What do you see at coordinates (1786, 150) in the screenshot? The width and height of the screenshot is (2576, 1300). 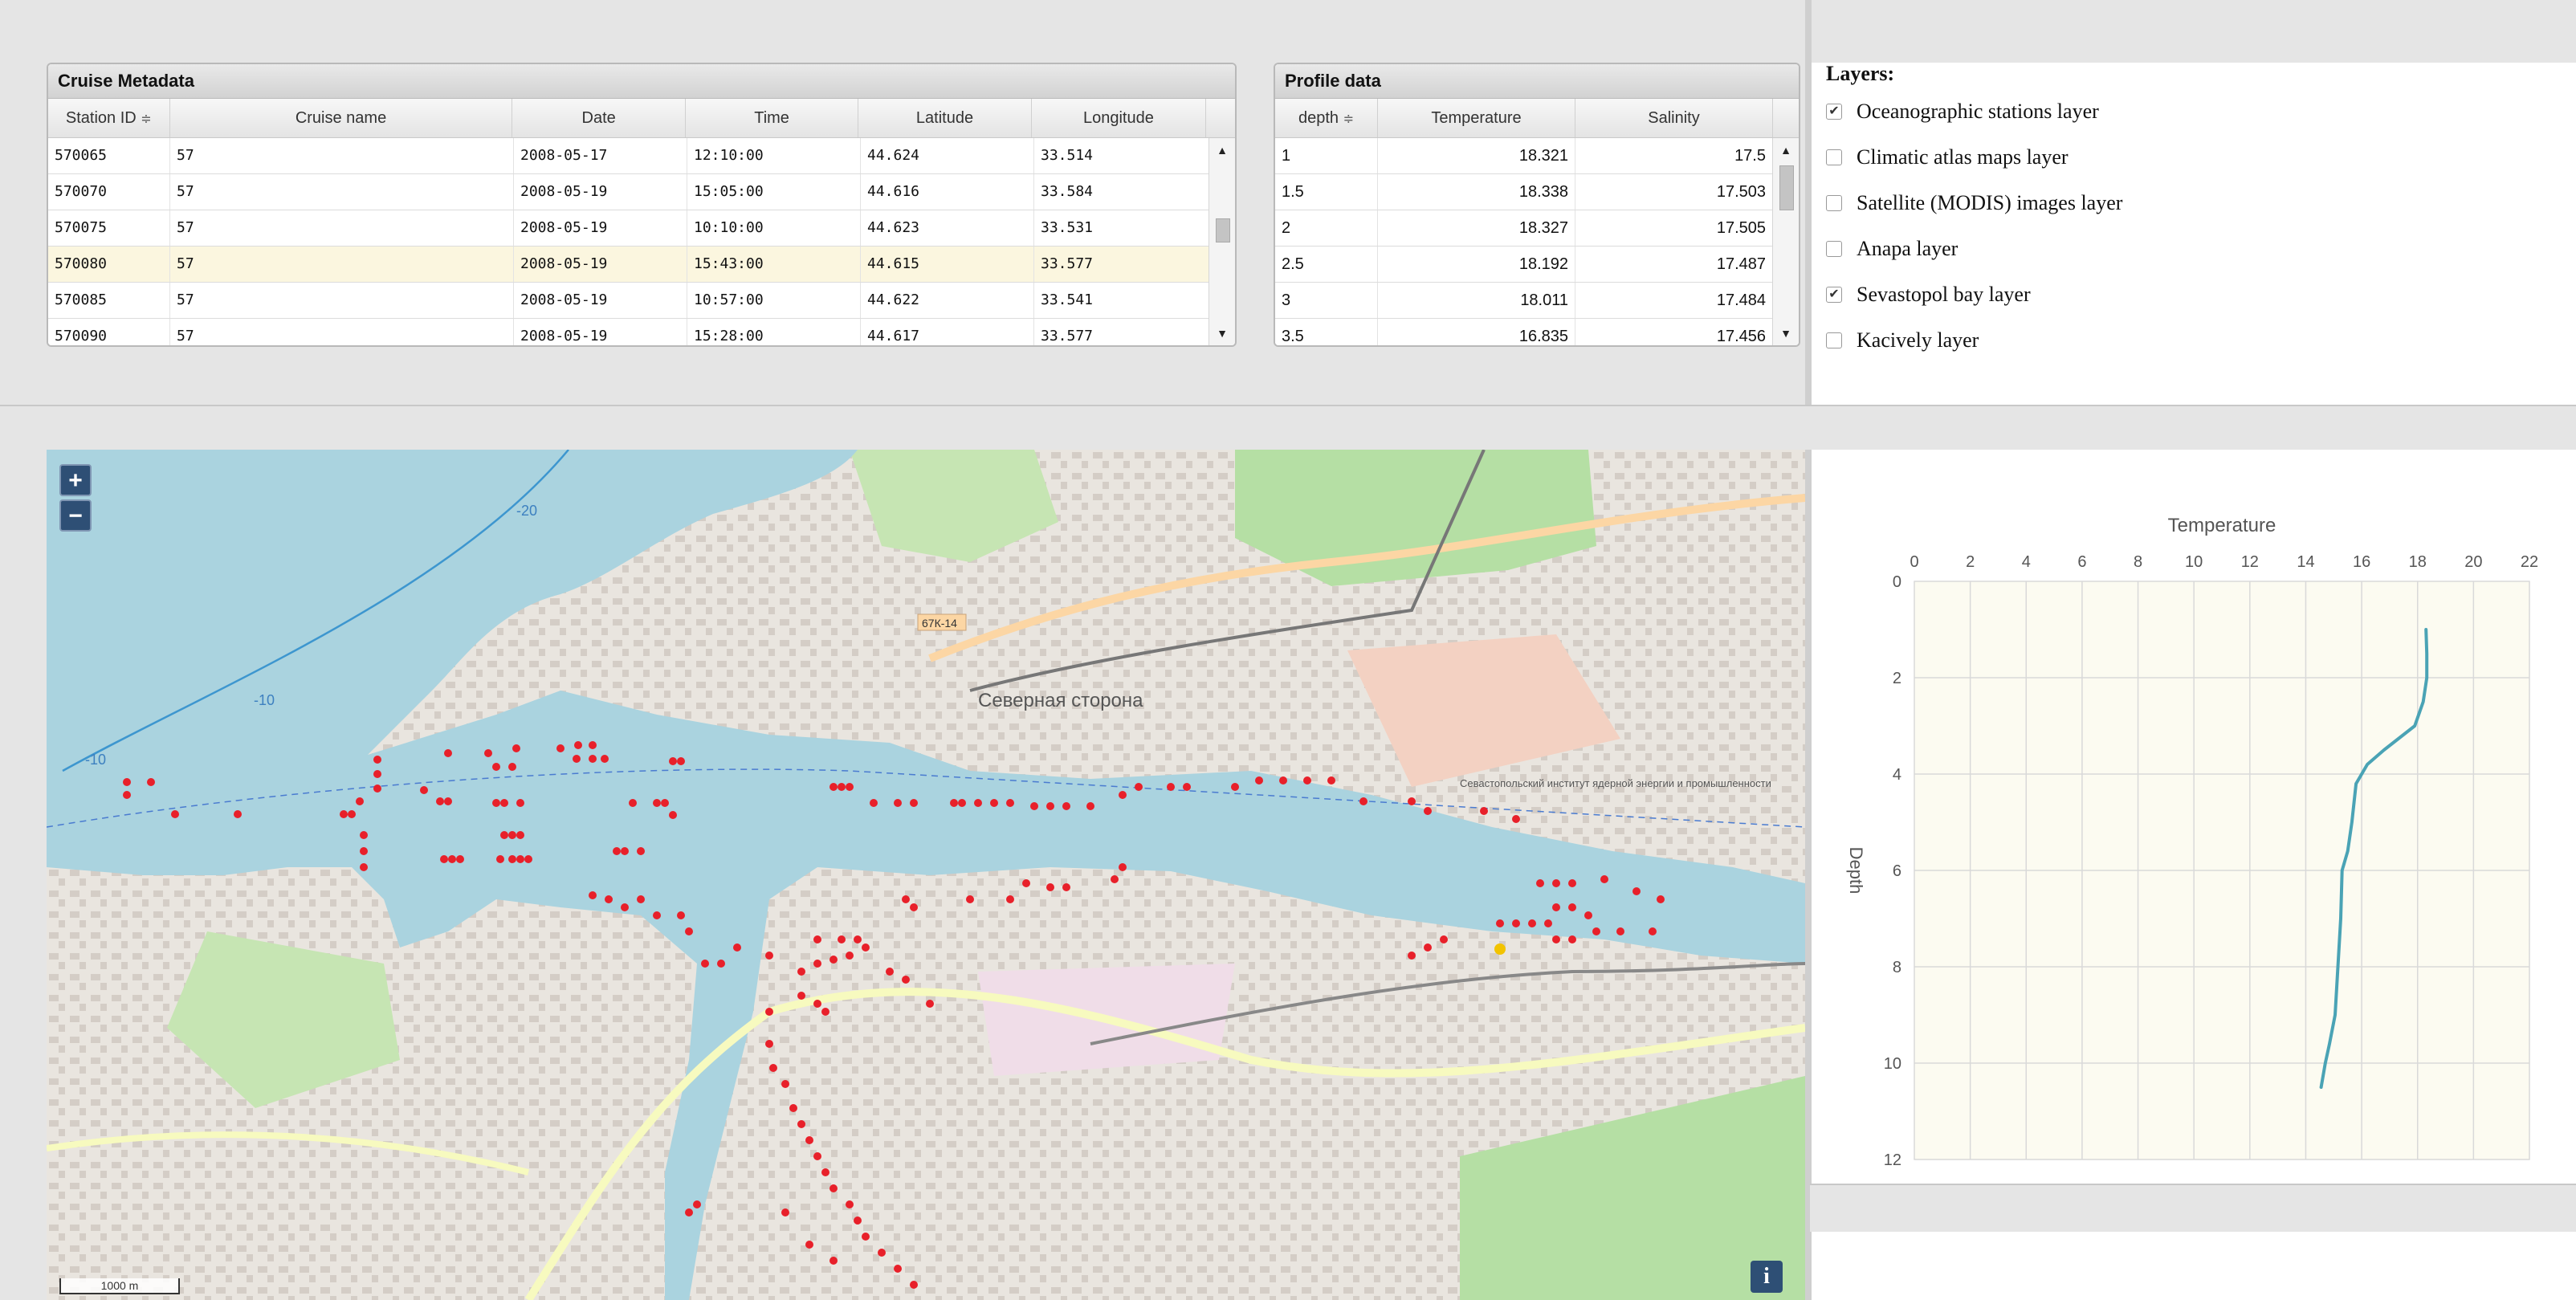 I see `scroll-up-icon: ▲` at bounding box center [1786, 150].